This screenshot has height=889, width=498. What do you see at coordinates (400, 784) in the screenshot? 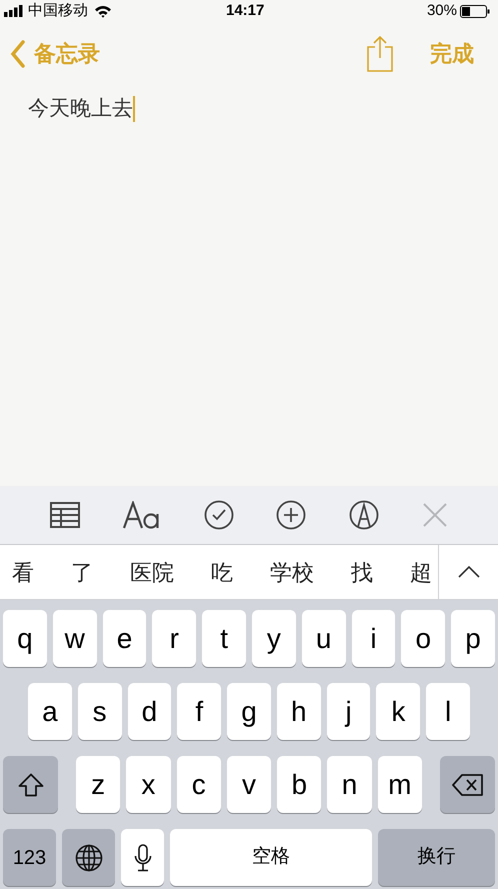
I see `letter-key: m` at bounding box center [400, 784].